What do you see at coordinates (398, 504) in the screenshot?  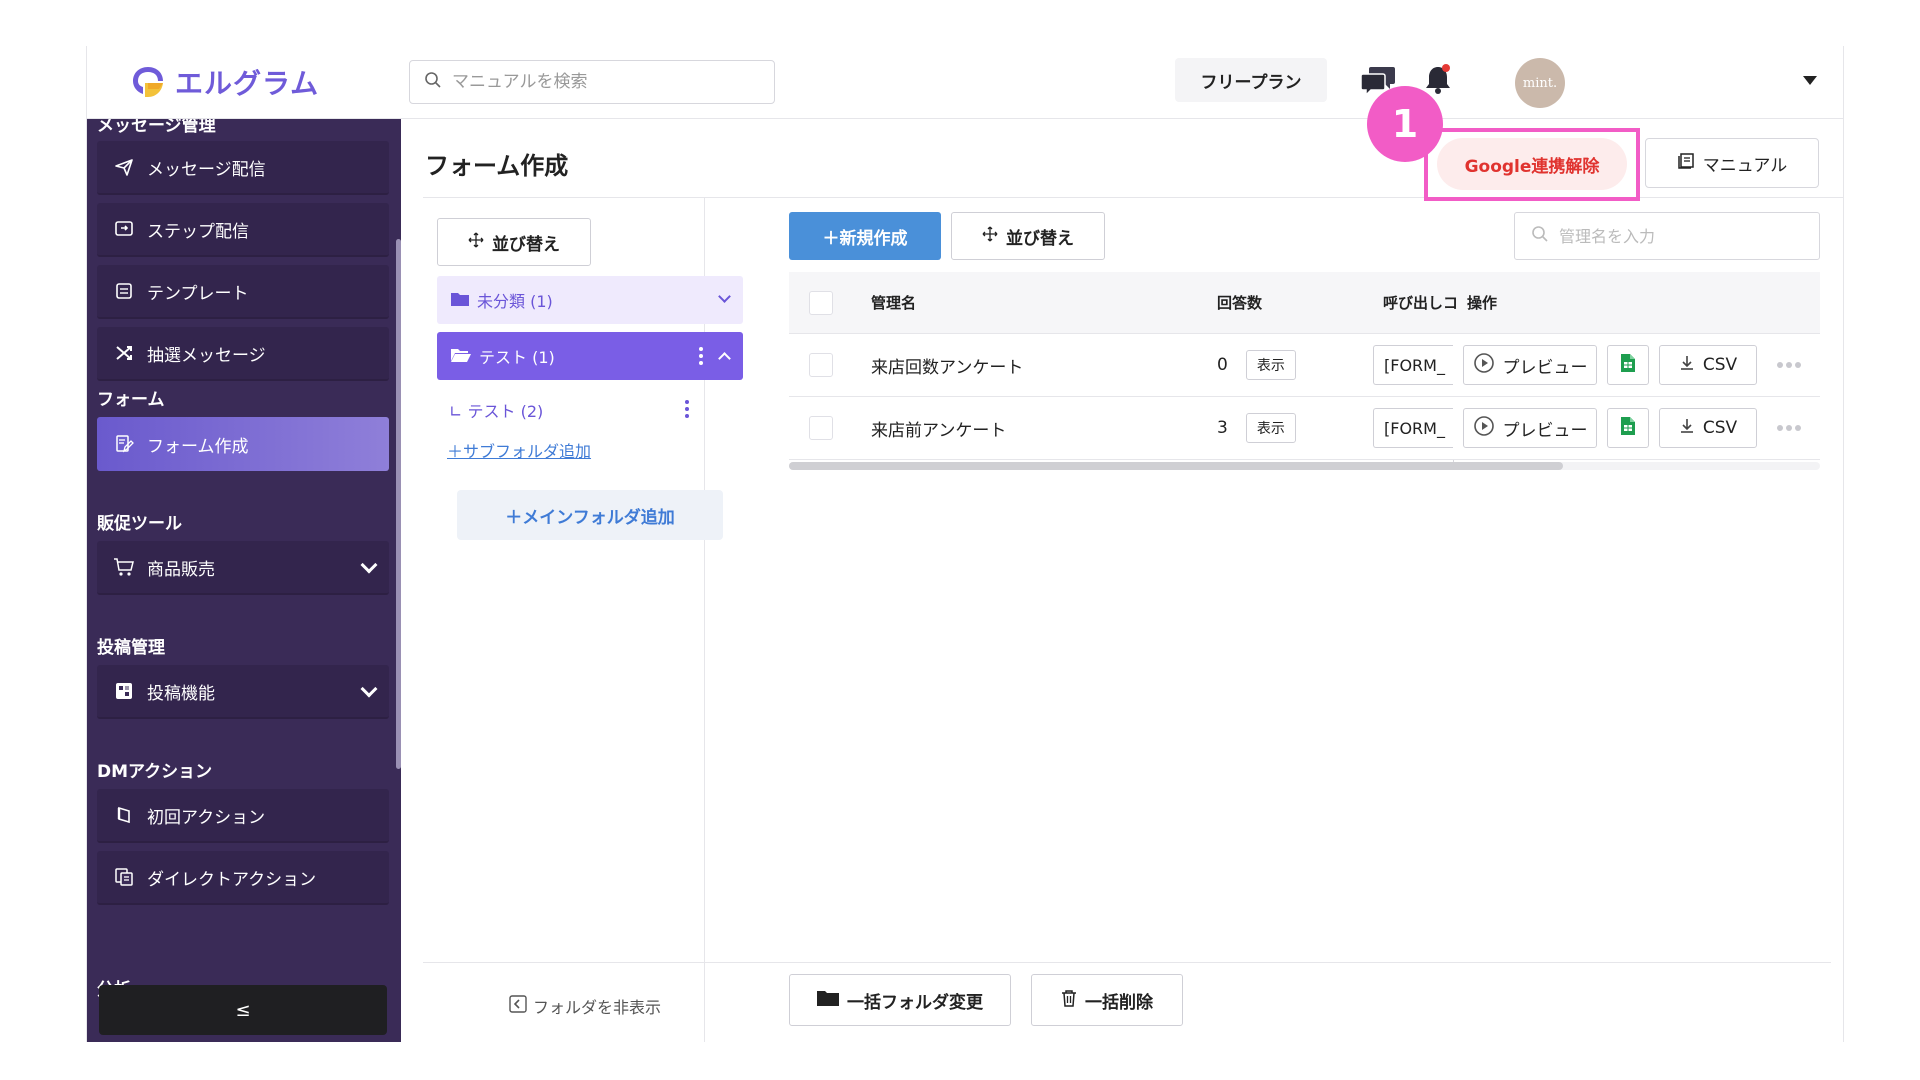 I see `sidebar-scrollbar` at bounding box center [398, 504].